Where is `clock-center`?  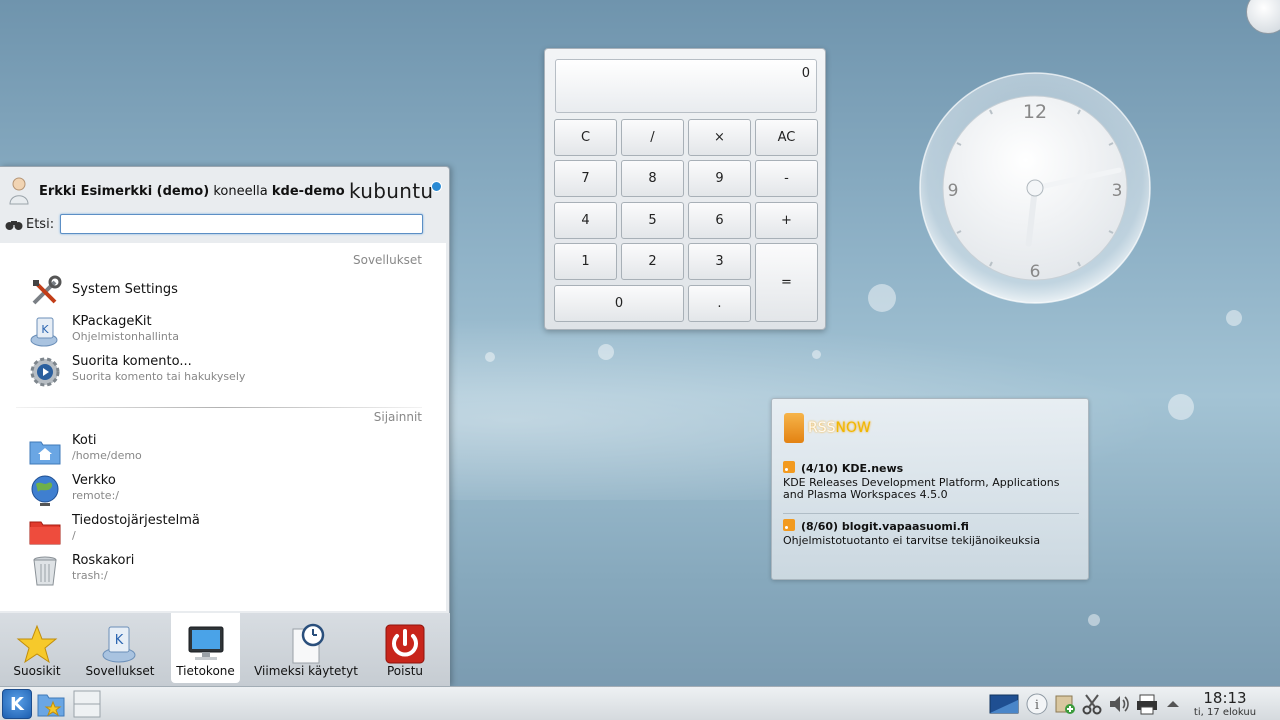 clock-center is located at coordinates (1035, 188).